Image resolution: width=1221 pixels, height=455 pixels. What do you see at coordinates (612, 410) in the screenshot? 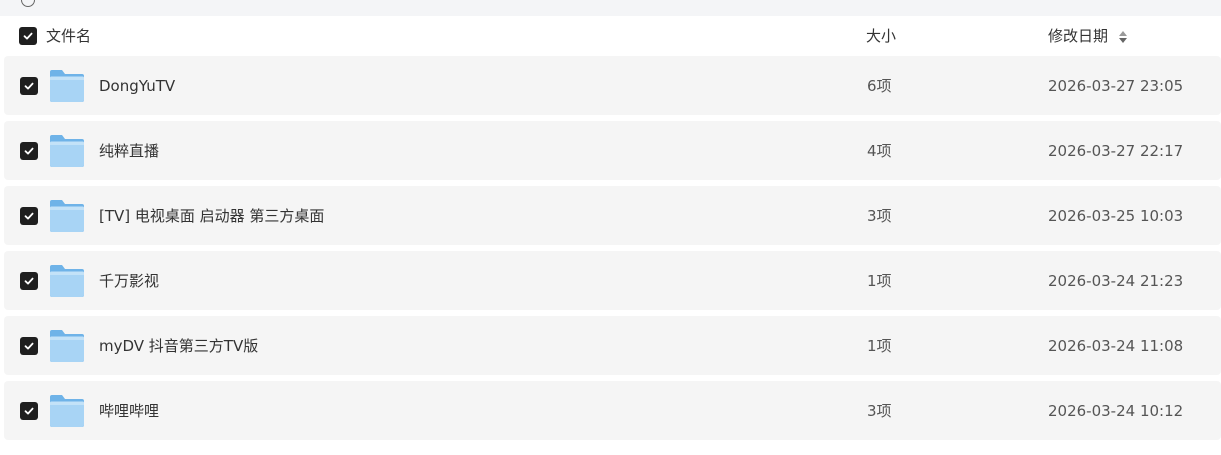
I see `file-row: 哔哩哔哩 3项 2026-03-24 10:12` at bounding box center [612, 410].